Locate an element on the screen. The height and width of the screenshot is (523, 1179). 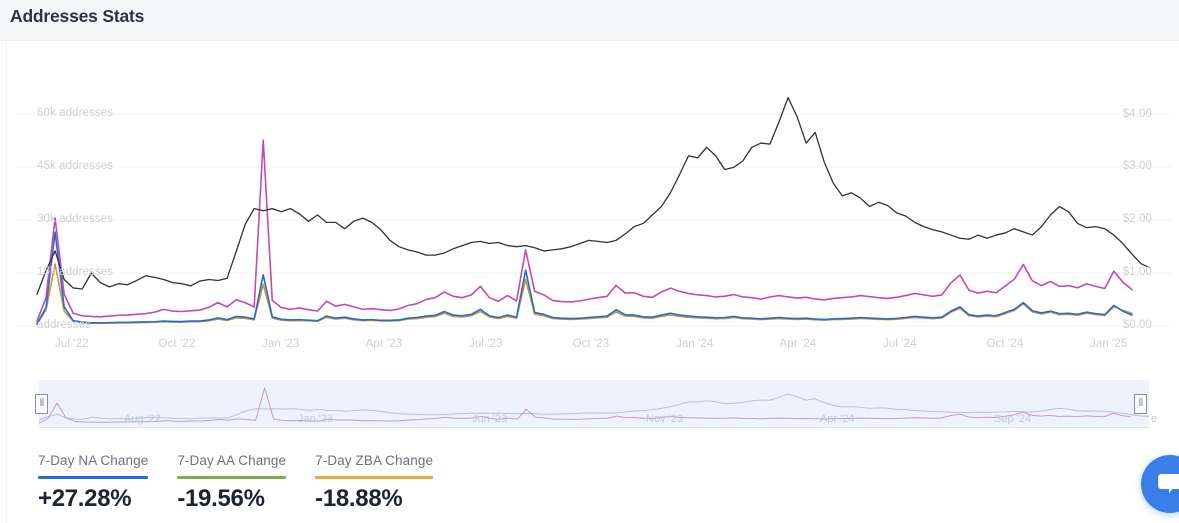
stat-card: 7-Day ZBA Change -18.88% is located at coordinates (381, 483).